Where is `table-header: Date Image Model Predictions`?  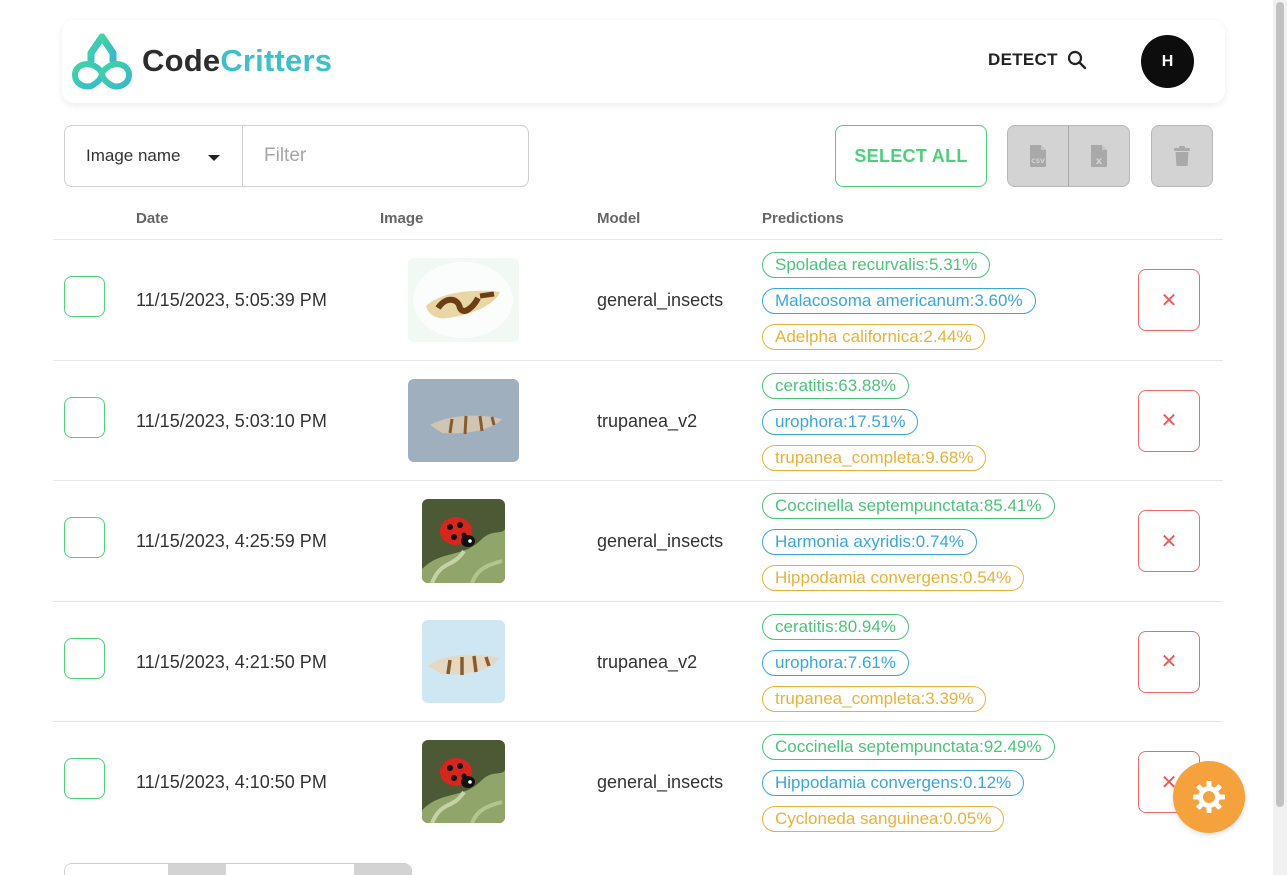
table-header: Date Image Model Predictions is located at coordinates (638, 220).